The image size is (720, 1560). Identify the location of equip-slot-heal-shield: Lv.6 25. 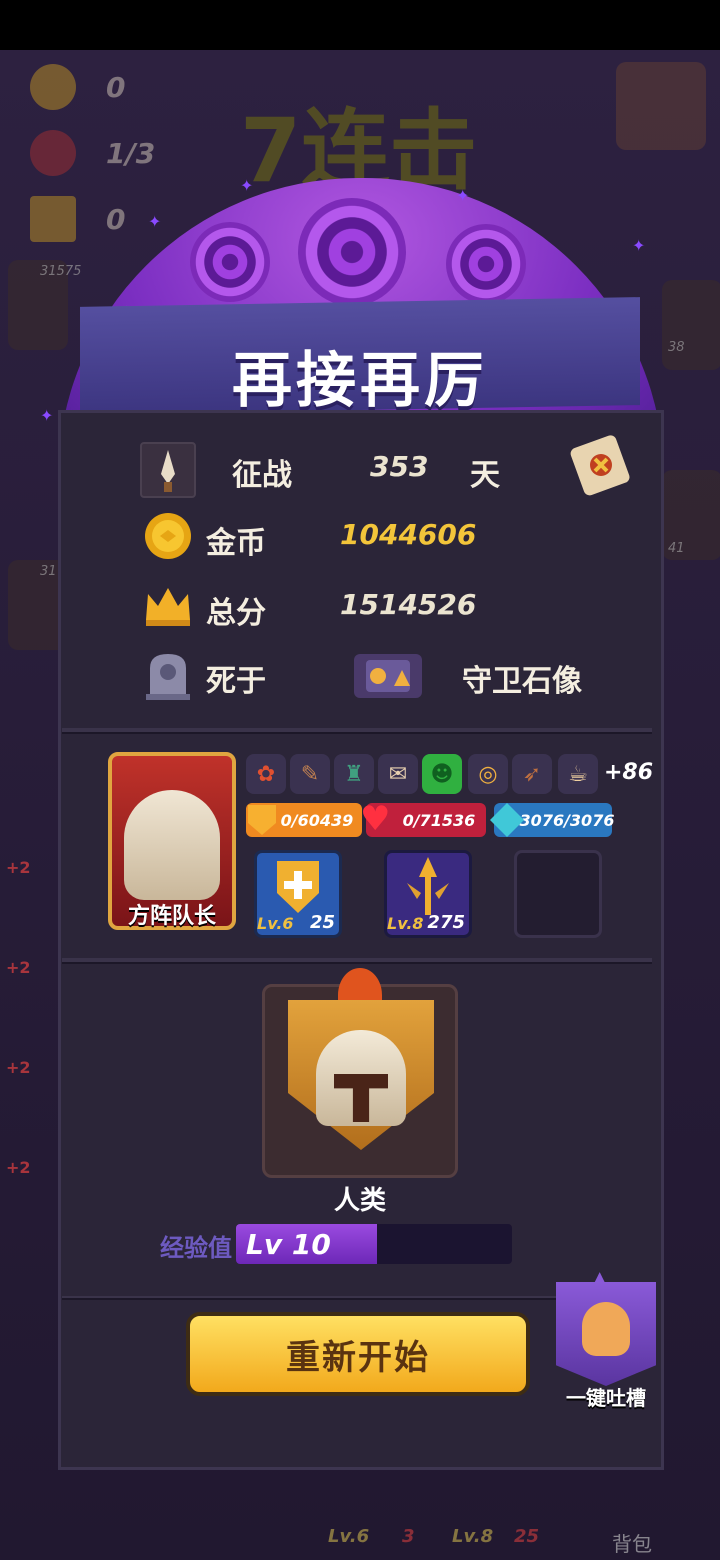
(298, 894).